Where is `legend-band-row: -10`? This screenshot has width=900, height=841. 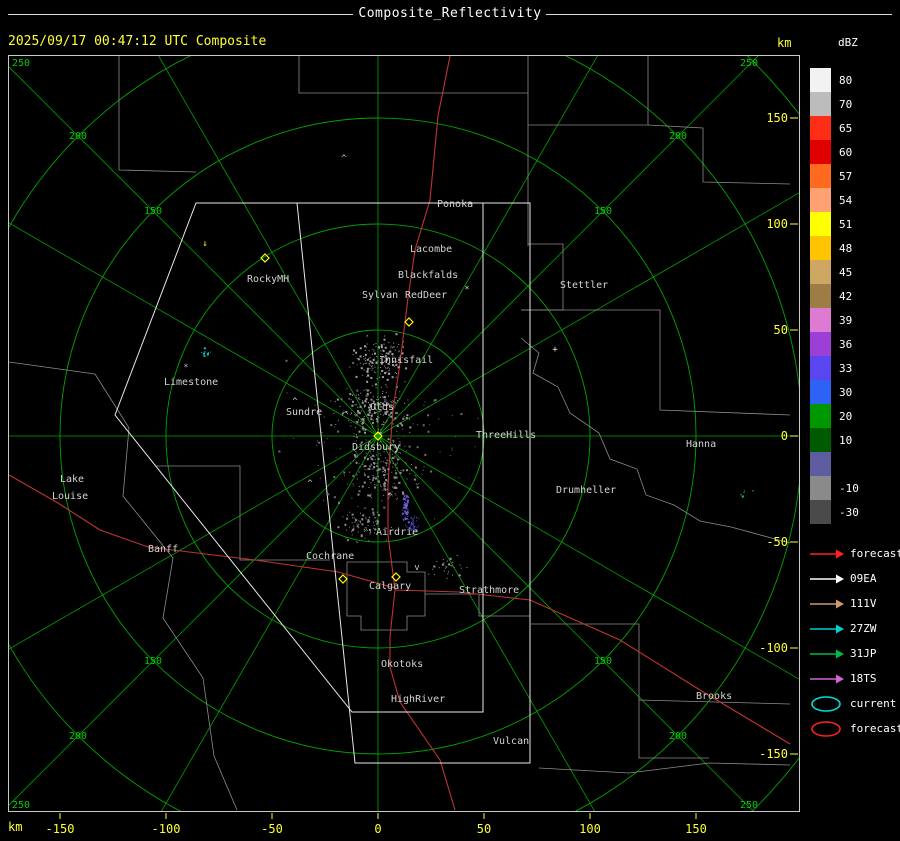
legend-band-row: -10 is located at coordinates (854, 488).